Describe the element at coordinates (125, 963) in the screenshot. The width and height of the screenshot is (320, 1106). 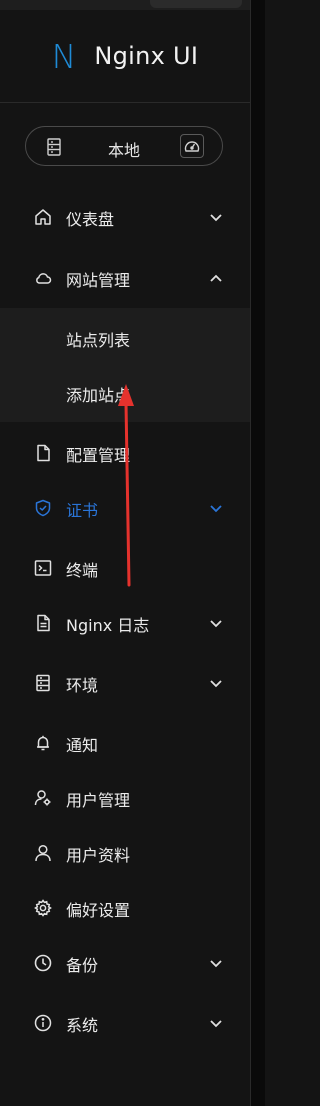
I see `menu-item-backup: 备份` at that location.